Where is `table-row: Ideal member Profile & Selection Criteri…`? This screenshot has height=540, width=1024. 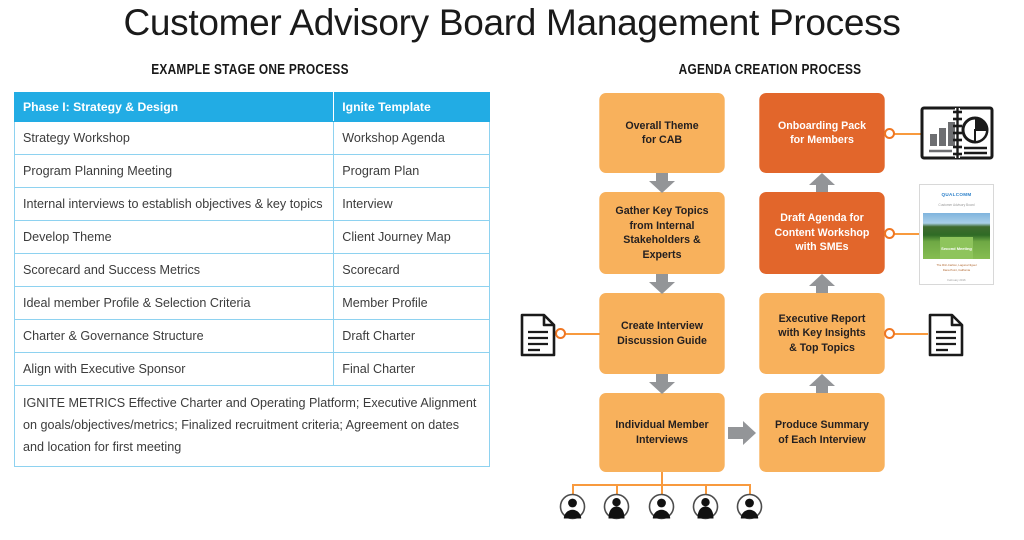 table-row: Ideal member Profile & Selection Criteri… is located at coordinates (251, 303).